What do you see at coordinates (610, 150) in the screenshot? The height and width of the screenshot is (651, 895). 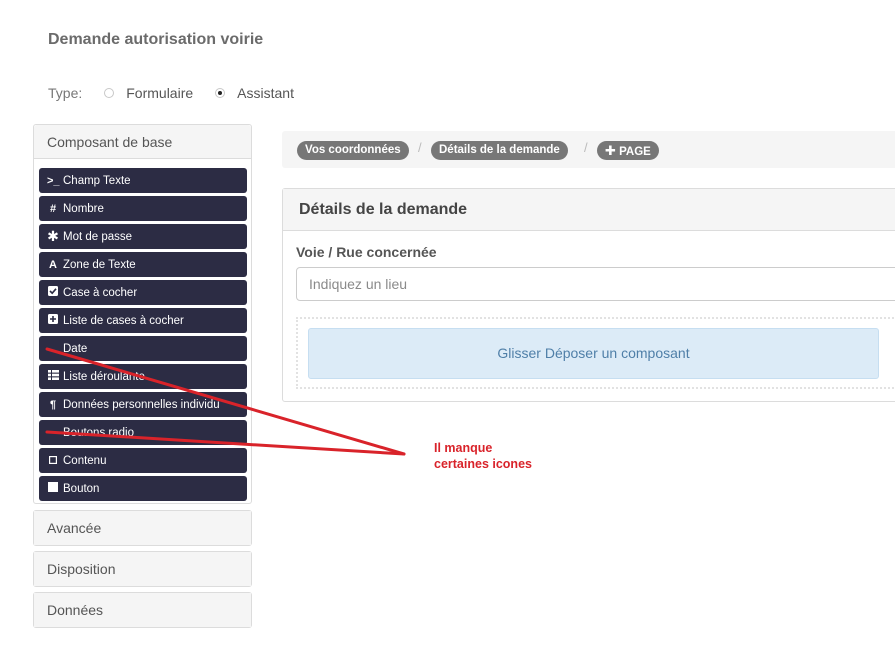 I see `plus-icon: ✚` at bounding box center [610, 150].